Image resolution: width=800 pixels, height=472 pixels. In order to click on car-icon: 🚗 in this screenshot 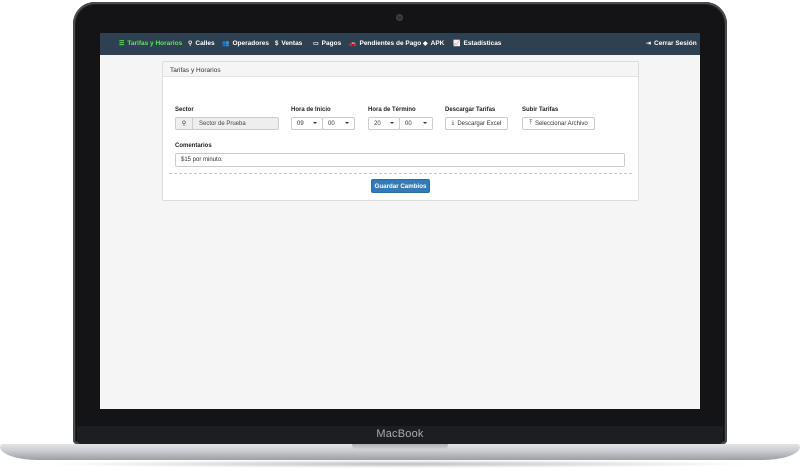, I will do `click(353, 43)`.